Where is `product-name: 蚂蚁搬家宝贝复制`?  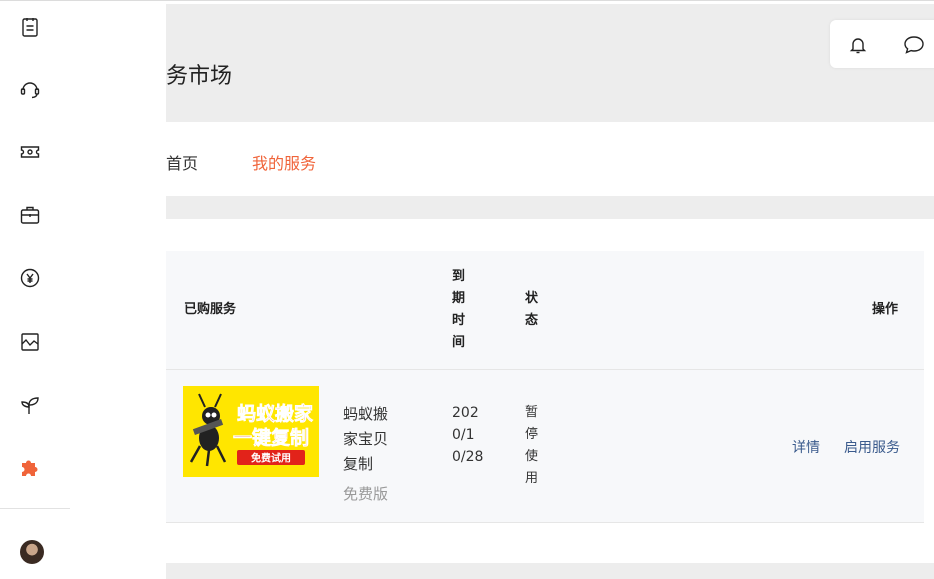 product-name: 蚂蚁搬家宝贝复制 is located at coordinates (370, 439).